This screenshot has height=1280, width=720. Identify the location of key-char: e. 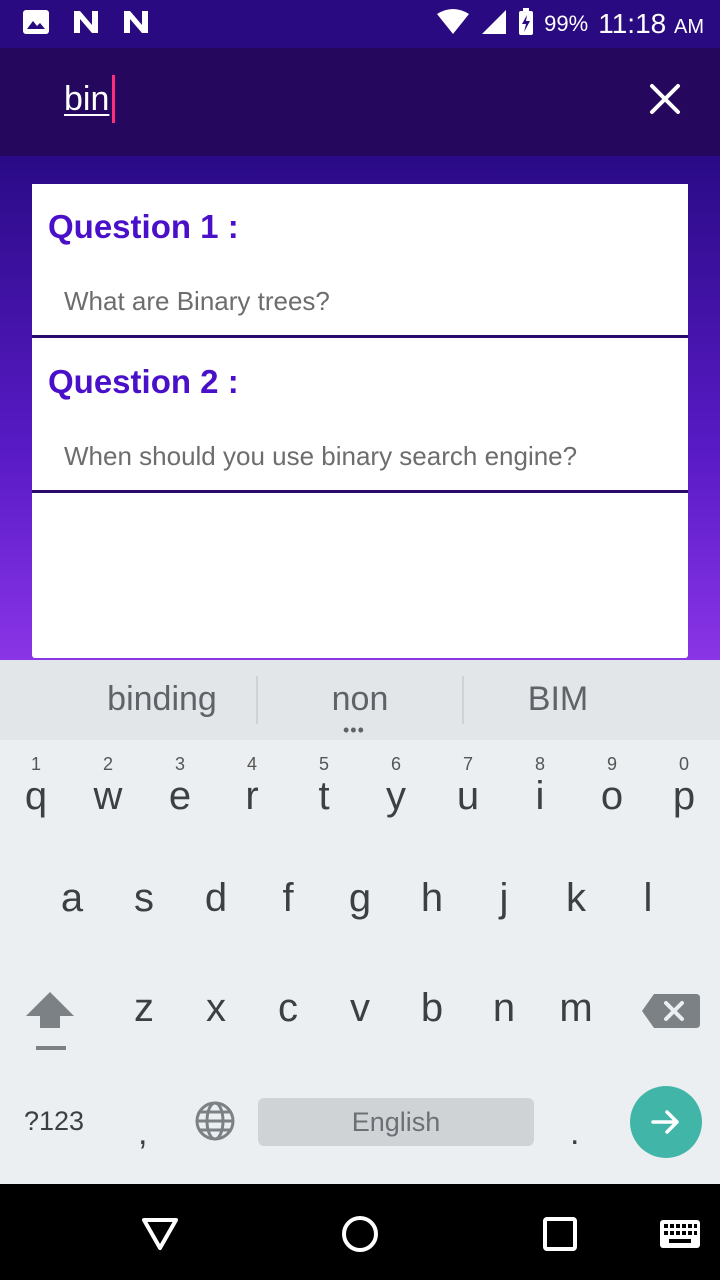
(180, 796).